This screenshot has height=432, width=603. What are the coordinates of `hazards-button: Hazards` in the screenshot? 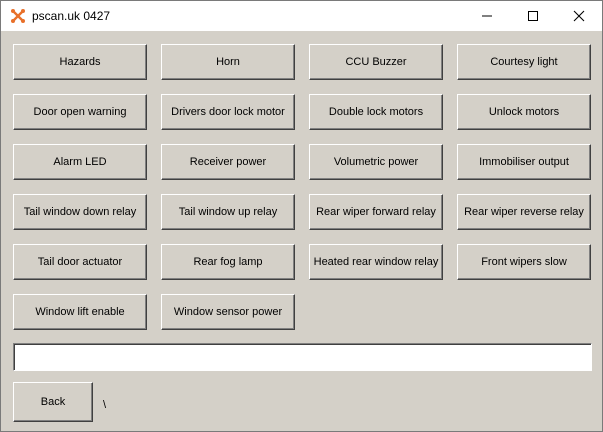 It's located at (80, 62).